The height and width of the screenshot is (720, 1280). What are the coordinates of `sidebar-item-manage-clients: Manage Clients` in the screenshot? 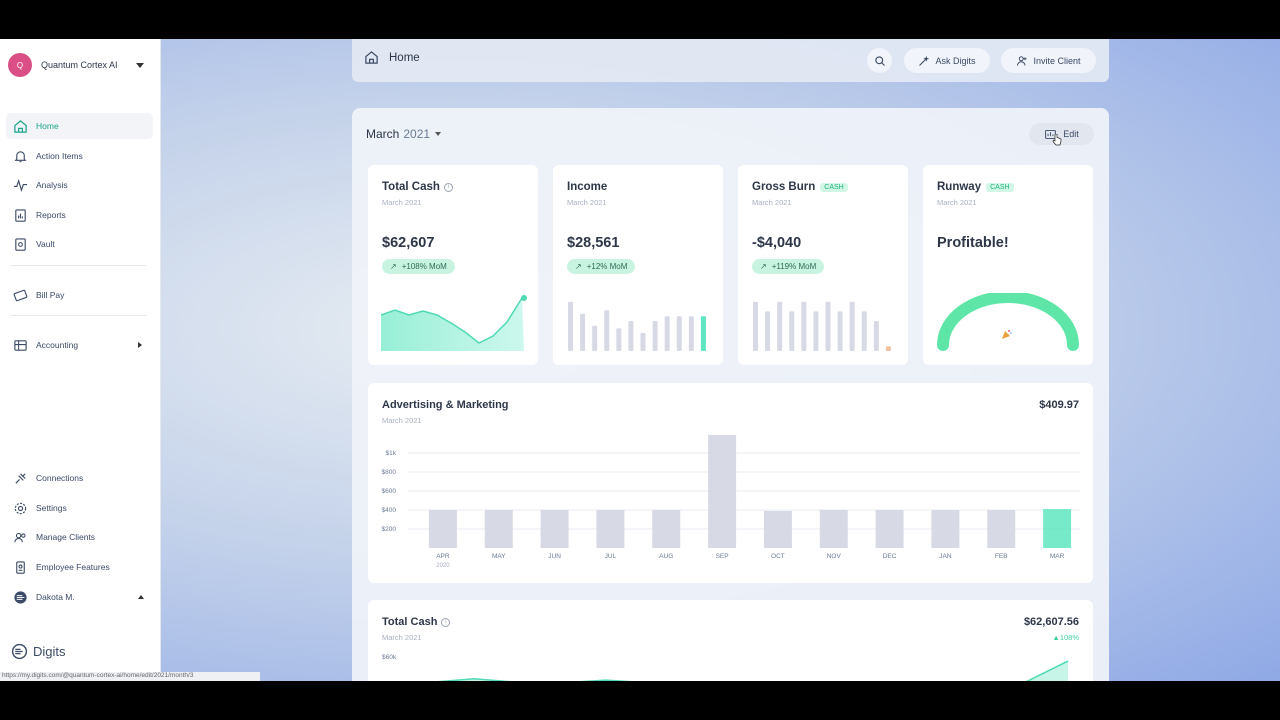 It's located at (79, 537).